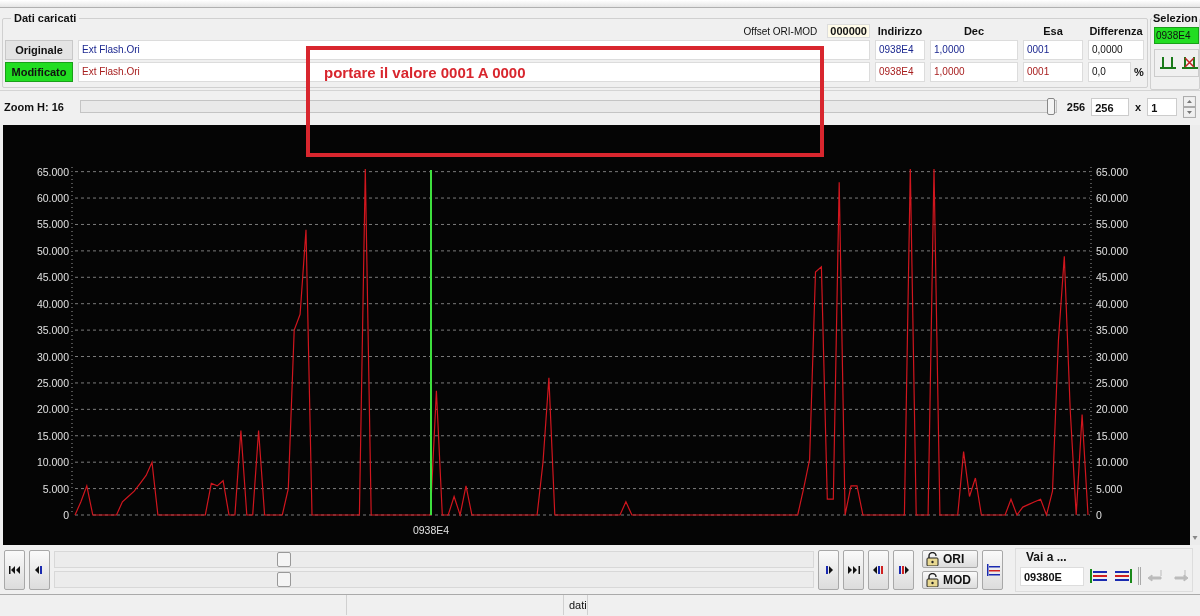  I want to click on column-header: Dec, so click(974, 31).